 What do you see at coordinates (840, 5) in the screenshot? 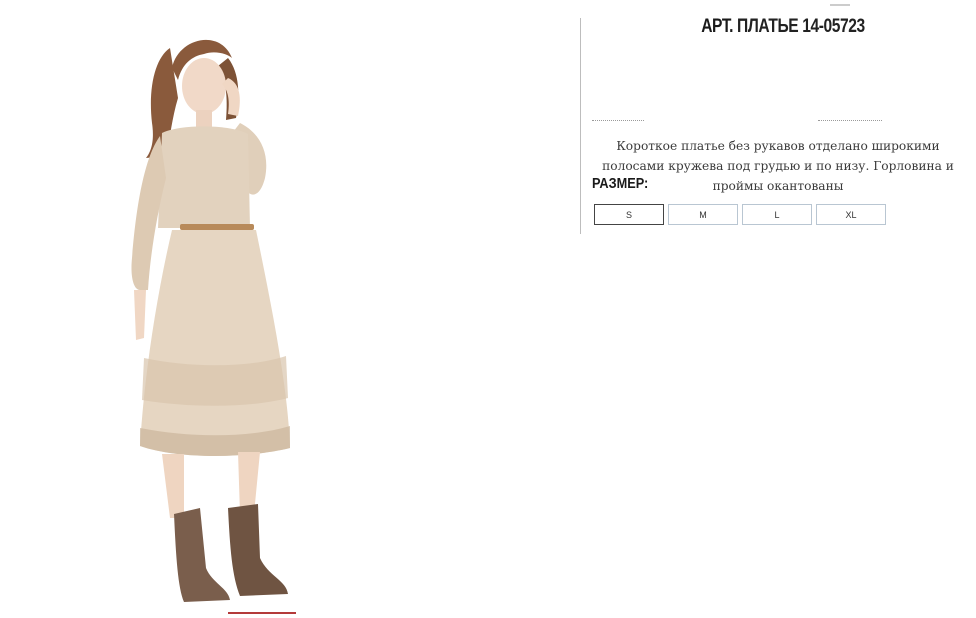
I see `top-divider-tick` at bounding box center [840, 5].